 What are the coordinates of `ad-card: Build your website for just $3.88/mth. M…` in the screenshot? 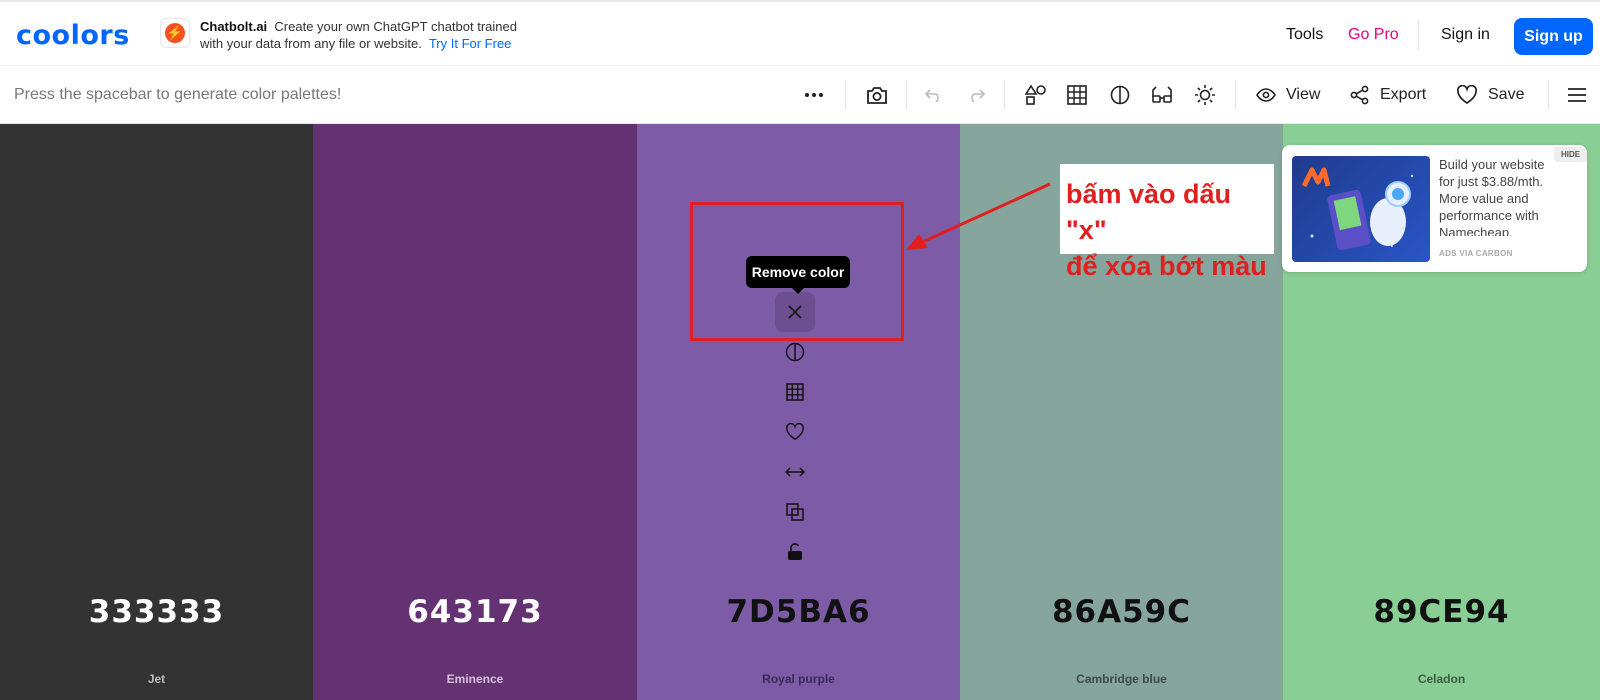 It's located at (1434, 208).